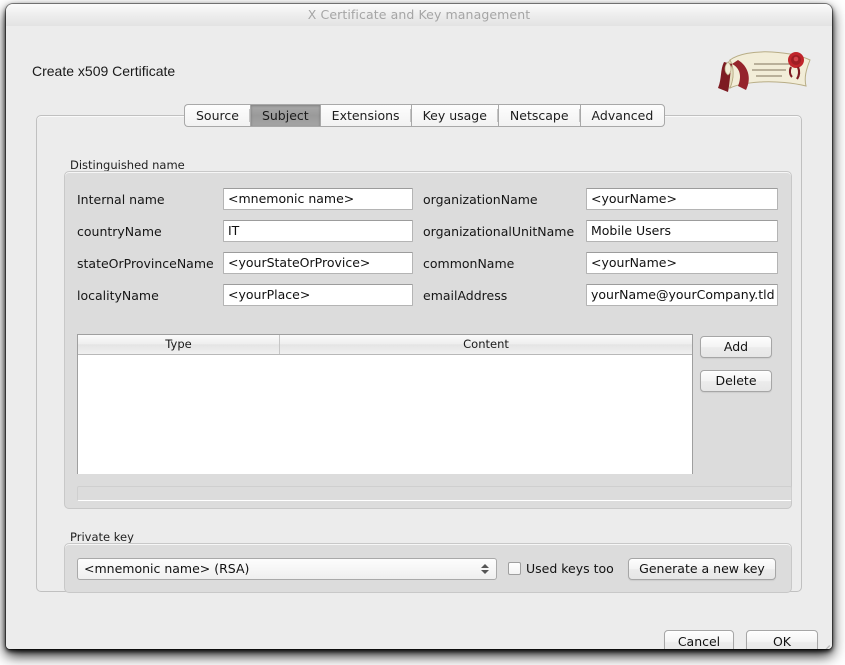  I want to click on private-key-select-value: <mnemonic name> (RSA), so click(167, 568).